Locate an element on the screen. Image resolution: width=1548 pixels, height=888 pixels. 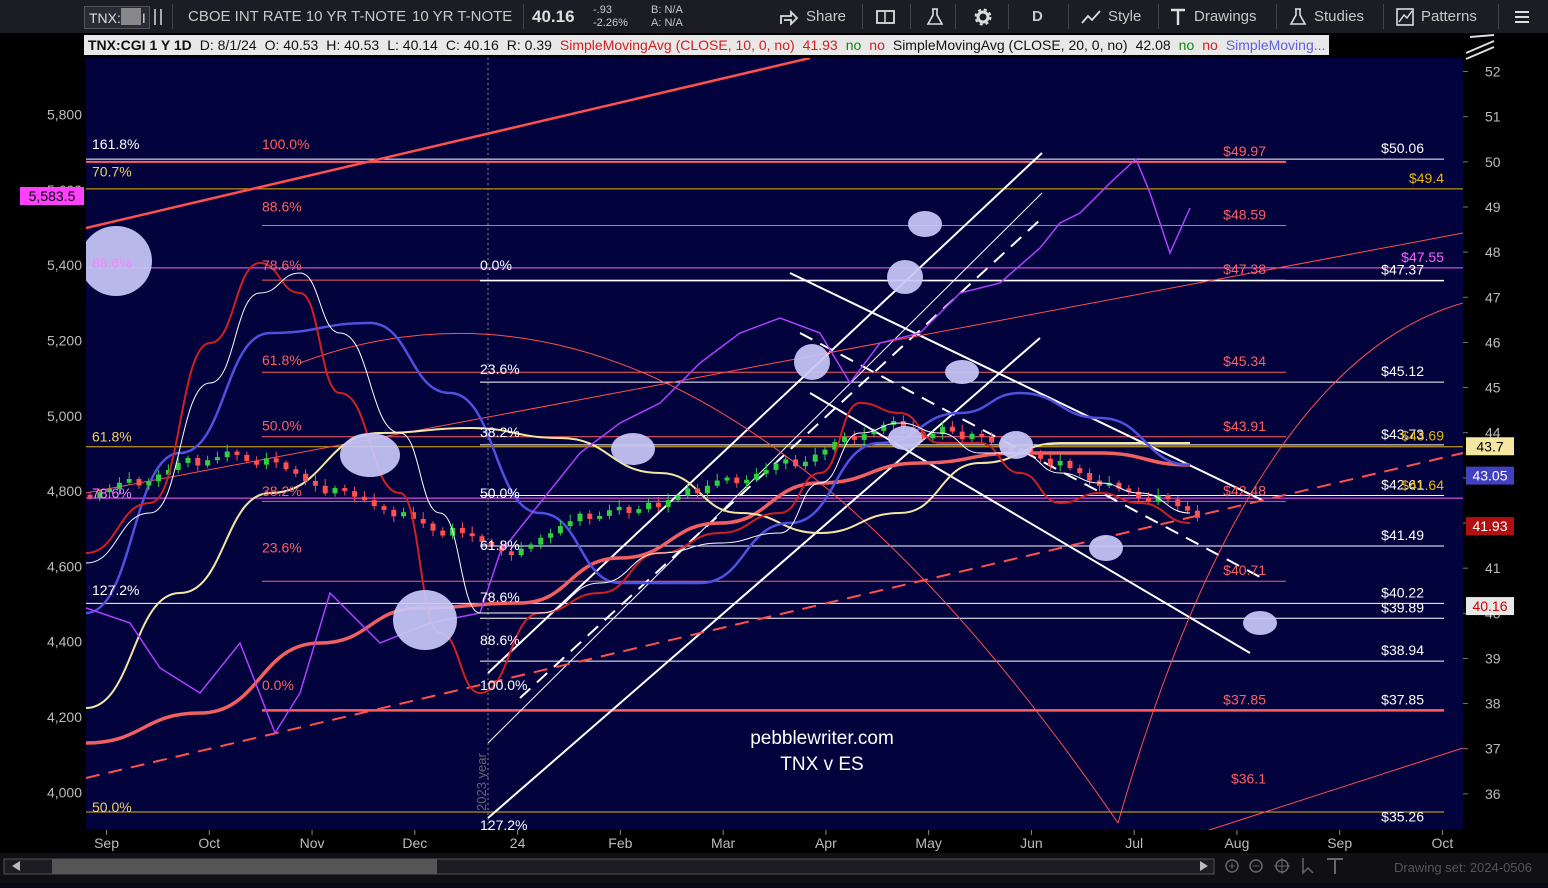
right-axis-label: 52 is located at coordinates (1493, 72).